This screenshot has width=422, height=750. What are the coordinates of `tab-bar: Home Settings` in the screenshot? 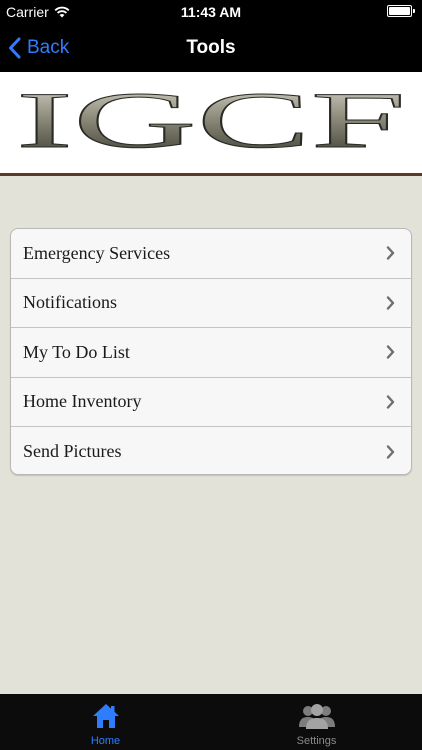 It's located at (211, 722).